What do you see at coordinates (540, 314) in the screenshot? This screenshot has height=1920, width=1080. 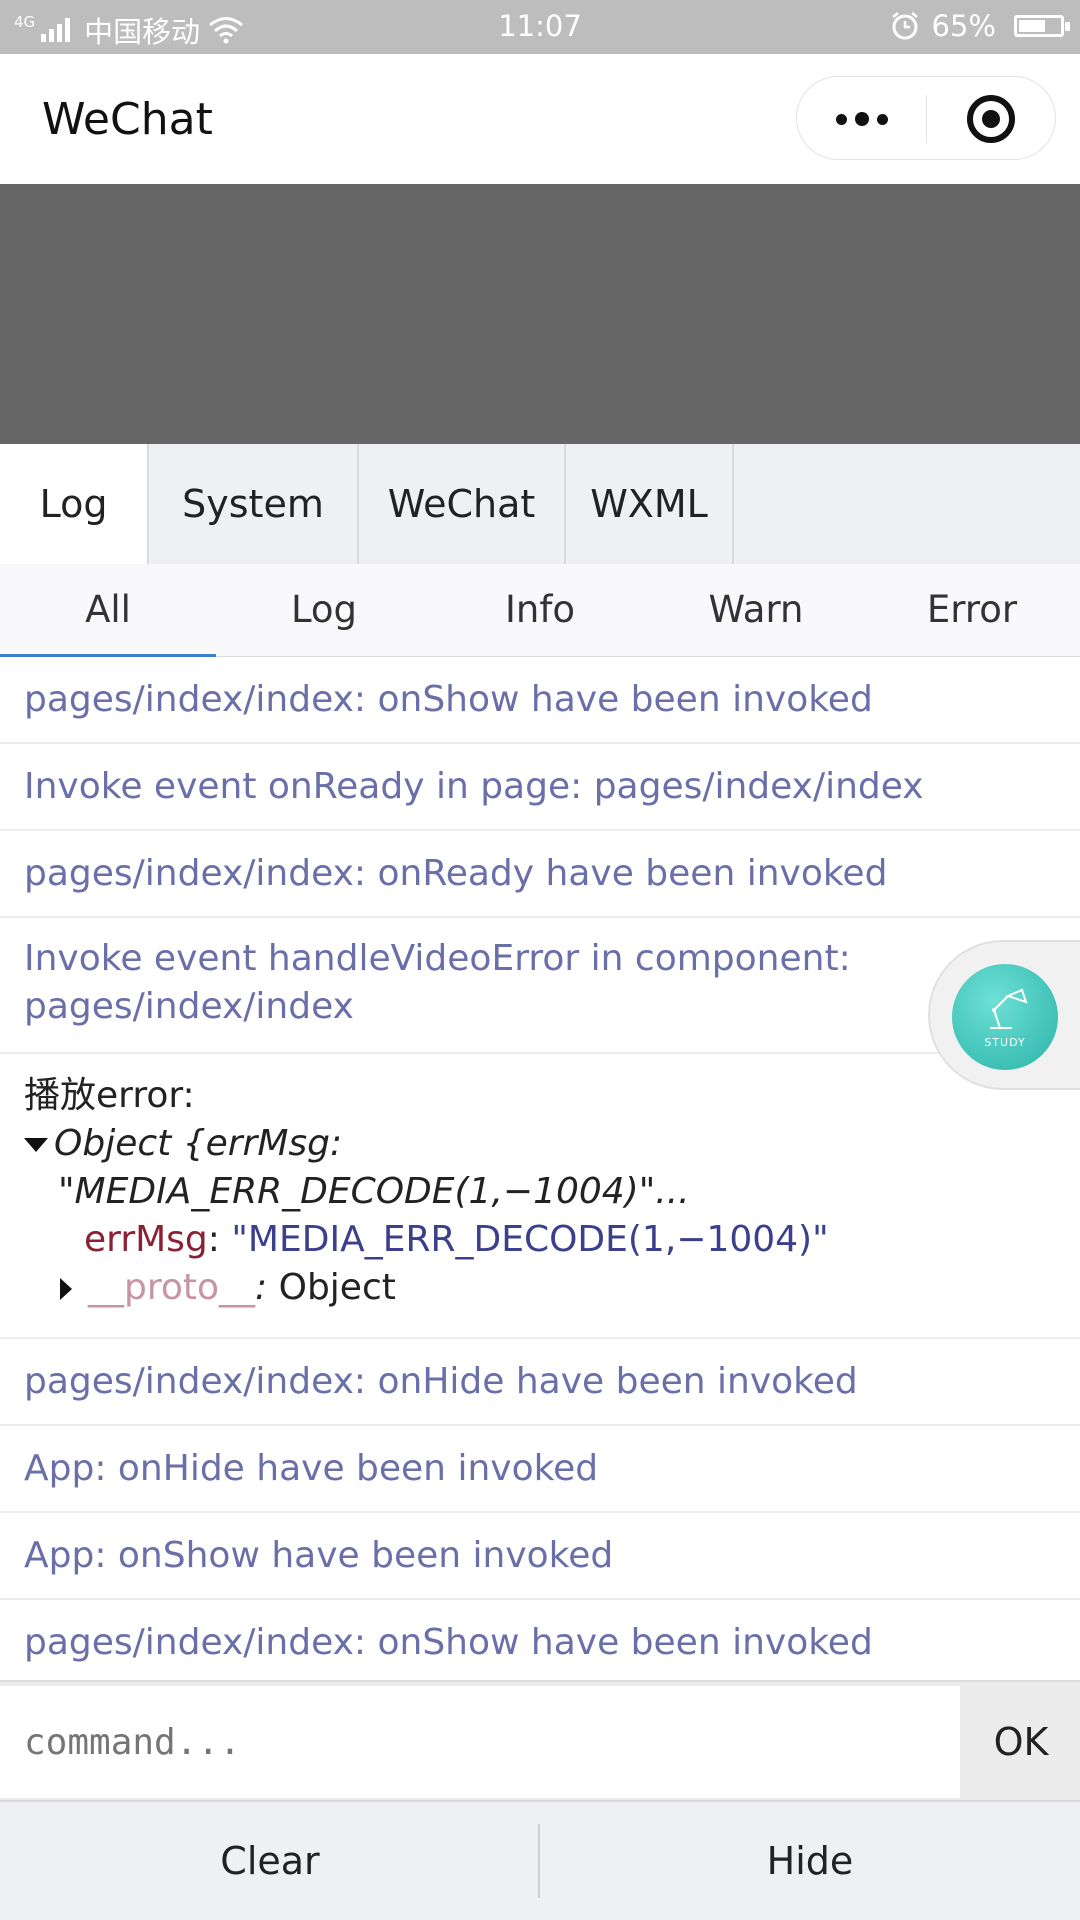 I see `video-player` at bounding box center [540, 314].